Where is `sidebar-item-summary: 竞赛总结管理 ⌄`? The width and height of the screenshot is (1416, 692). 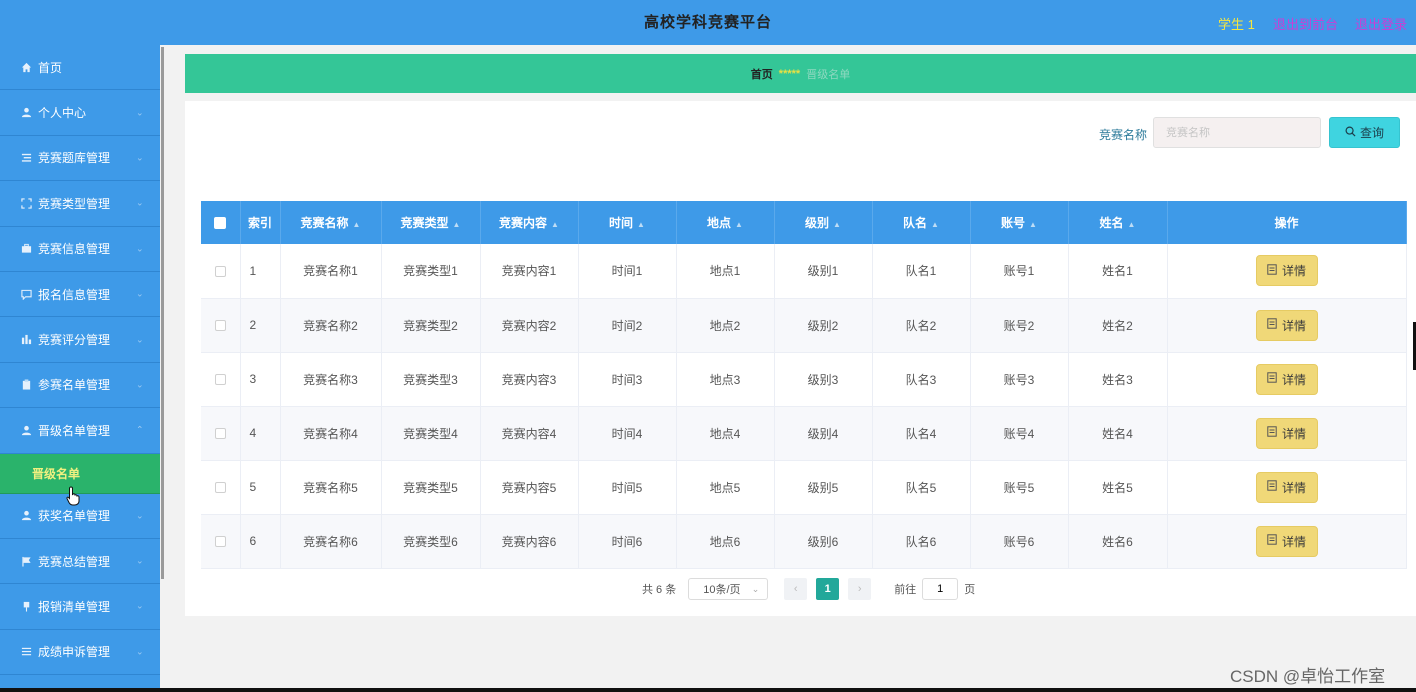
sidebar-item-summary: 竞赛总结管理 ⌄ is located at coordinates (80, 562).